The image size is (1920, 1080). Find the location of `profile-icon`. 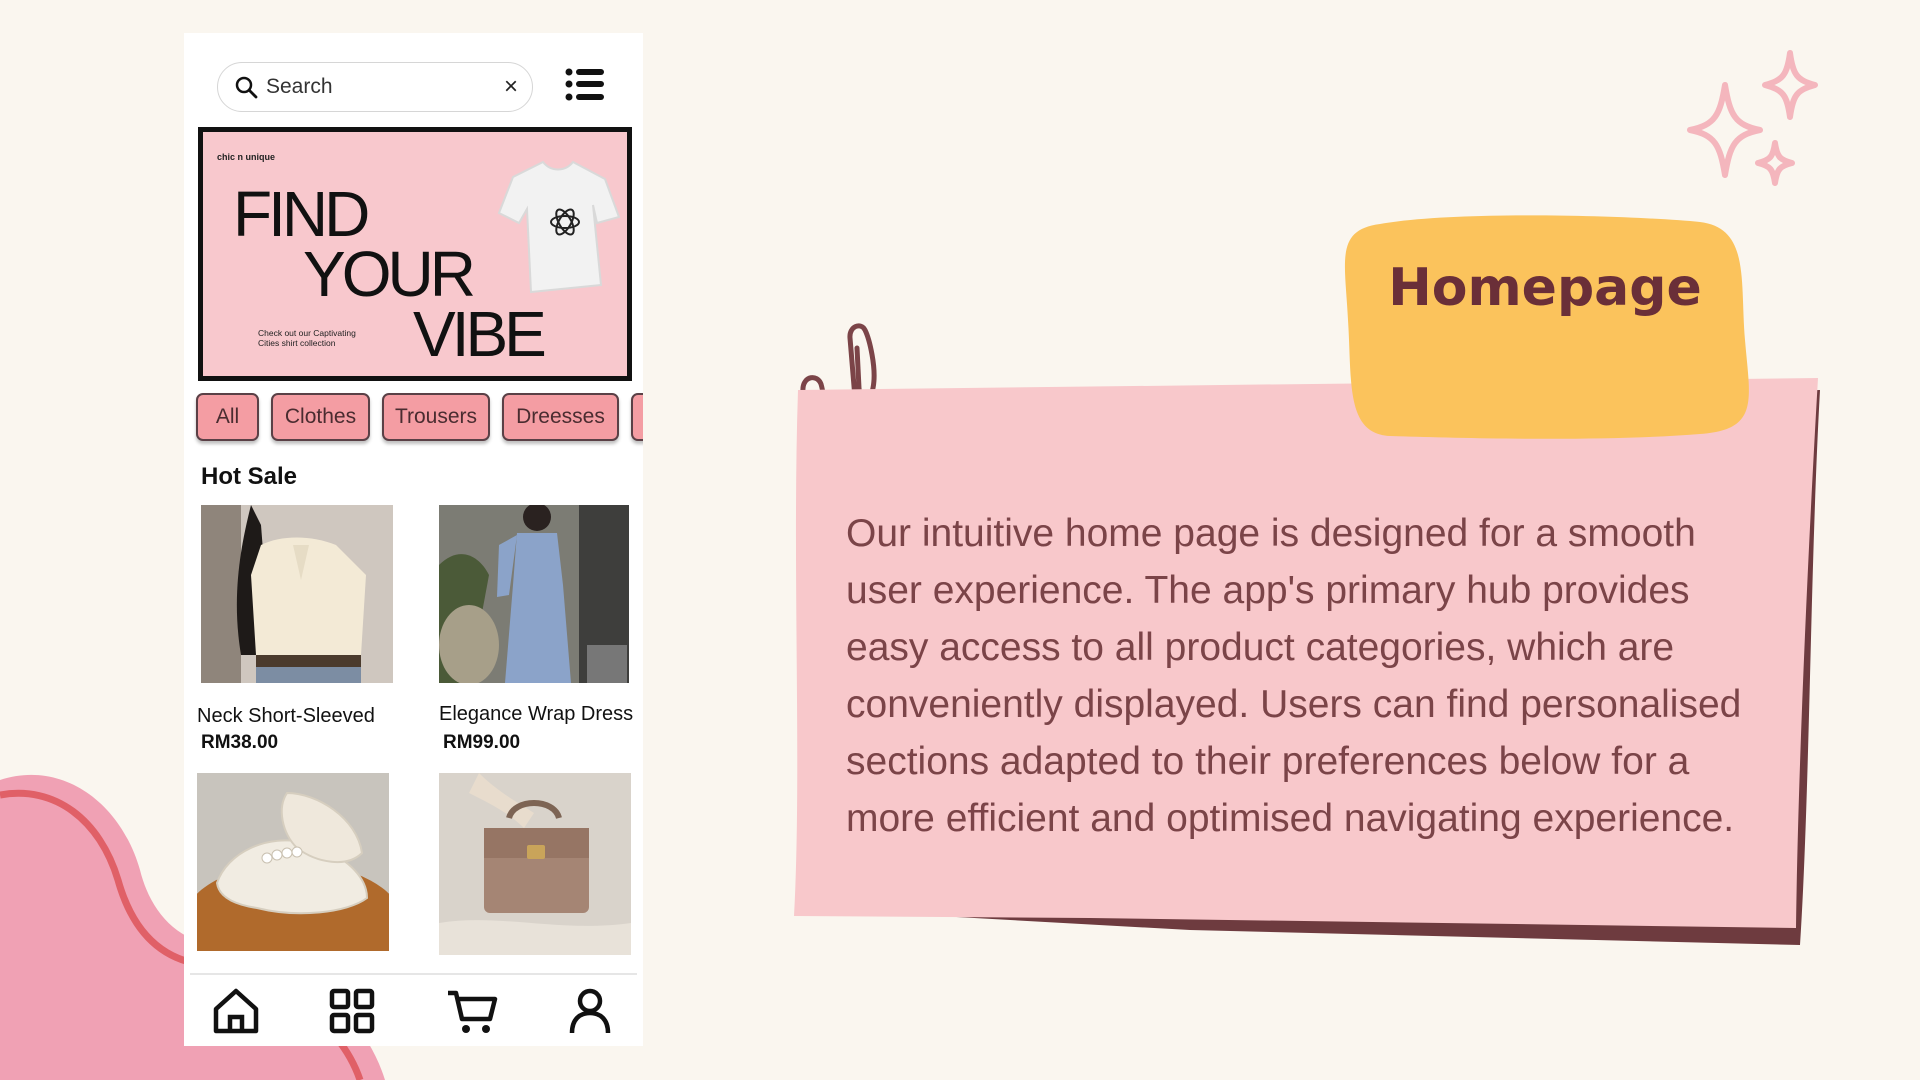

profile-icon is located at coordinates (590, 1011).